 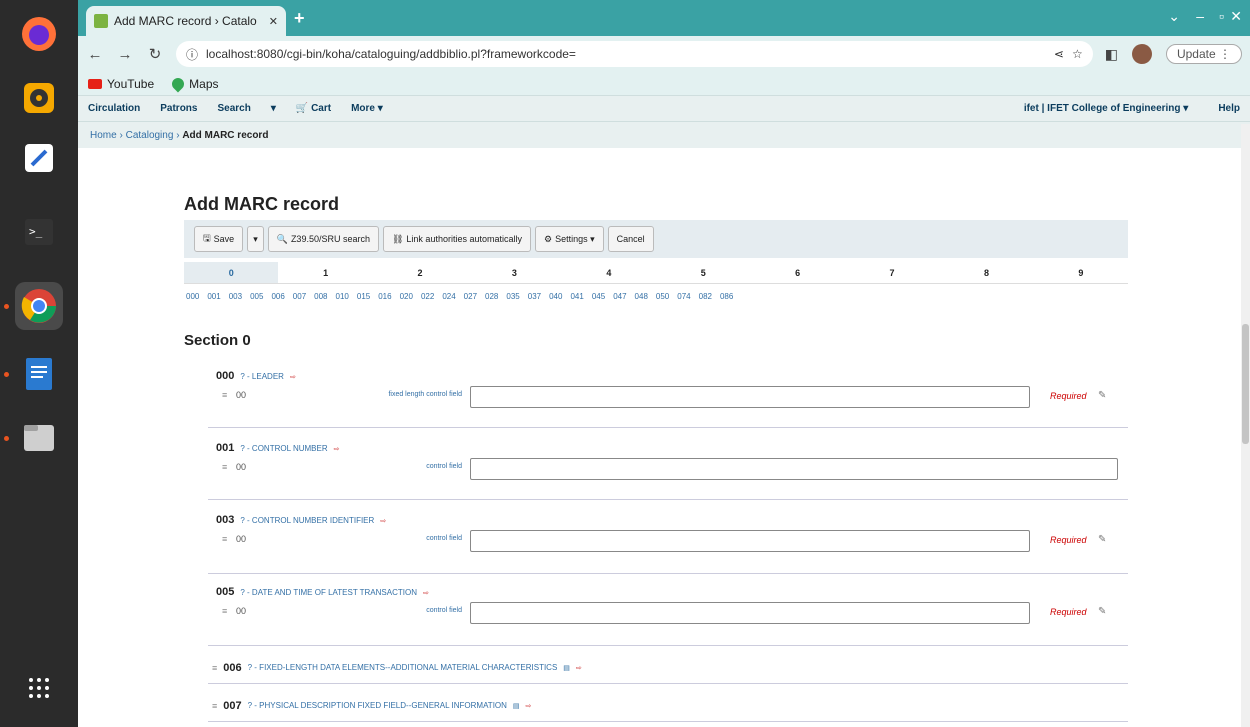 What do you see at coordinates (150, 135) in the screenshot?
I see `breadcrumb-cataloging: Cataloging` at bounding box center [150, 135].